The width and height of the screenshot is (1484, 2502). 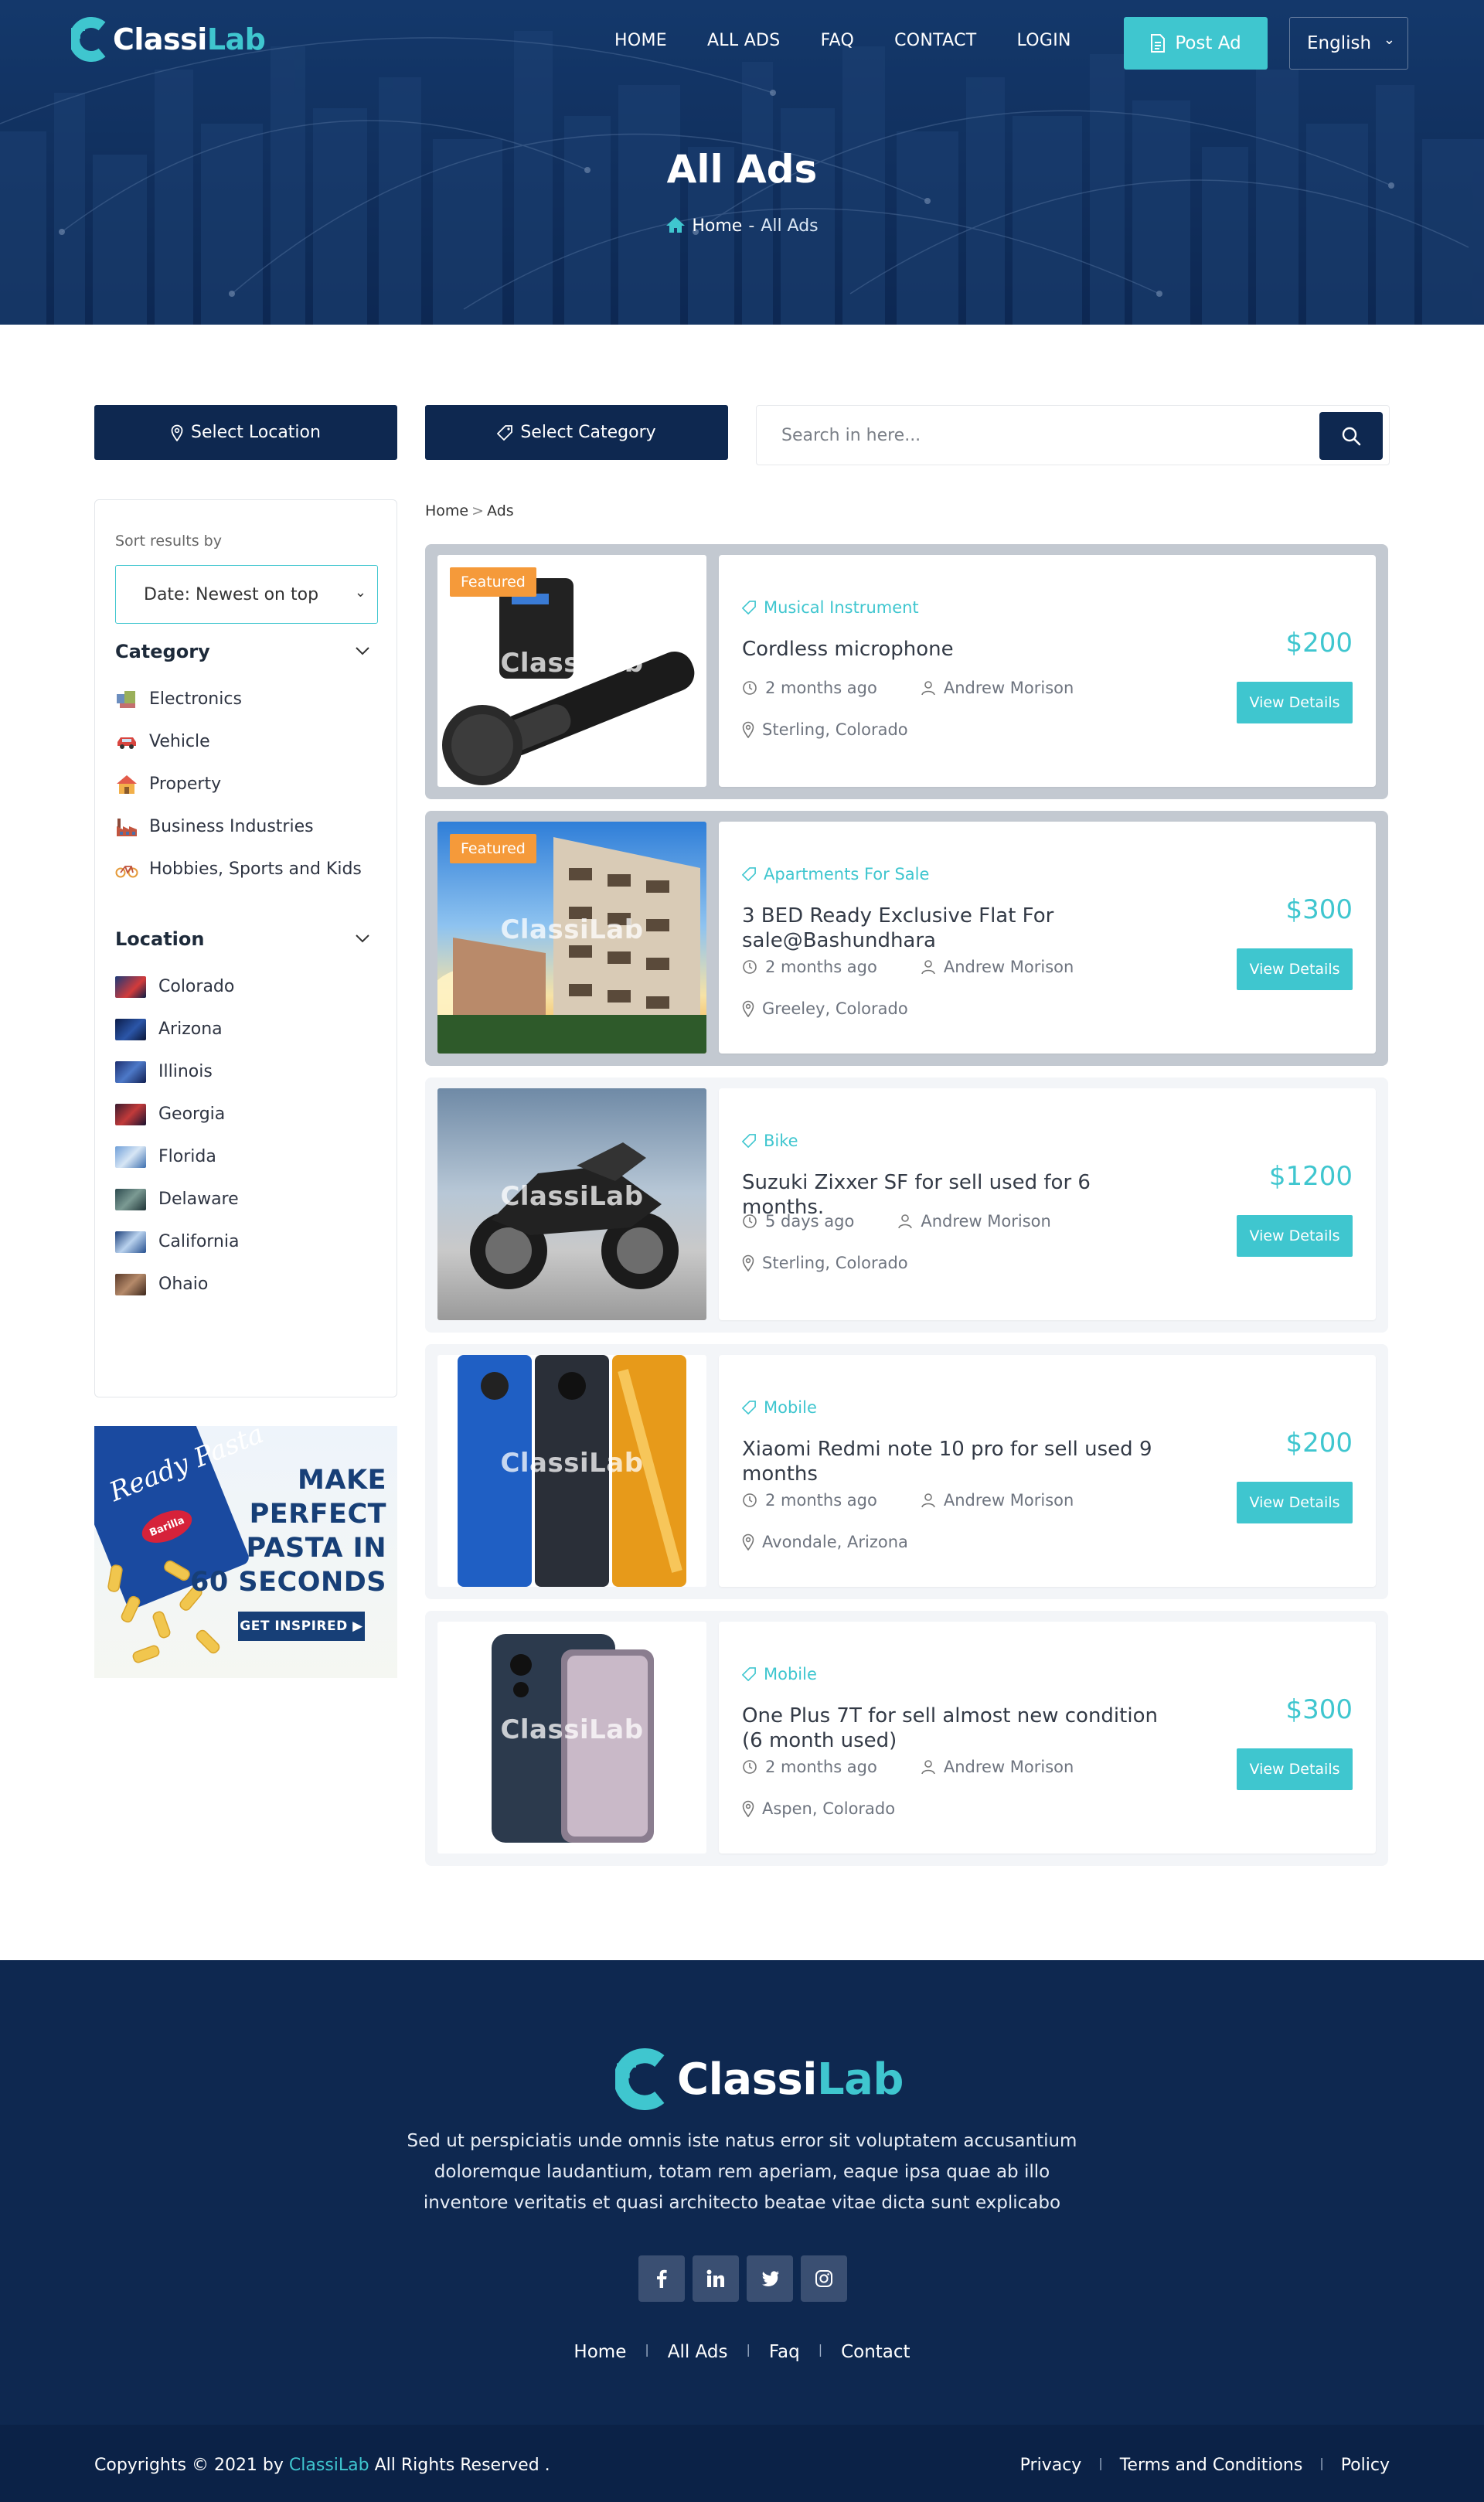 What do you see at coordinates (246, 594) in the screenshot?
I see `sort-select: Date: Newest on top ⌄` at bounding box center [246, 594].